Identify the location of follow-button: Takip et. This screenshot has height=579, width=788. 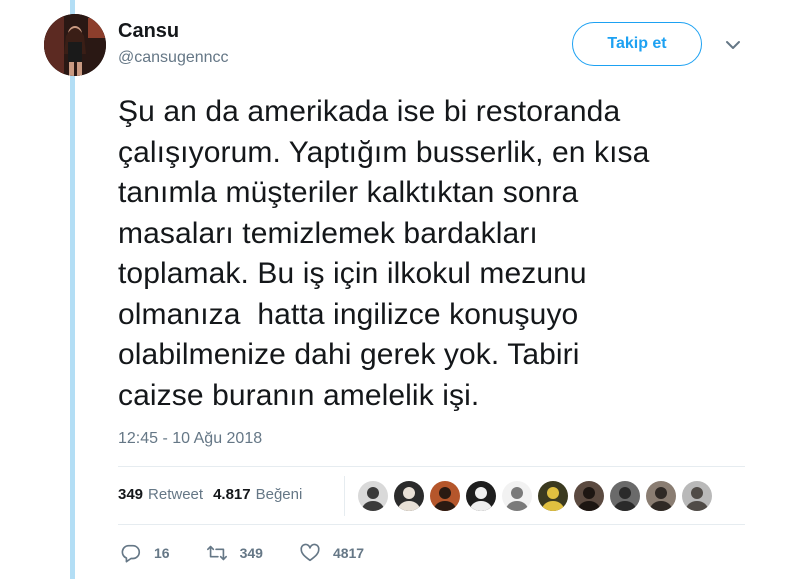
(637, 44).